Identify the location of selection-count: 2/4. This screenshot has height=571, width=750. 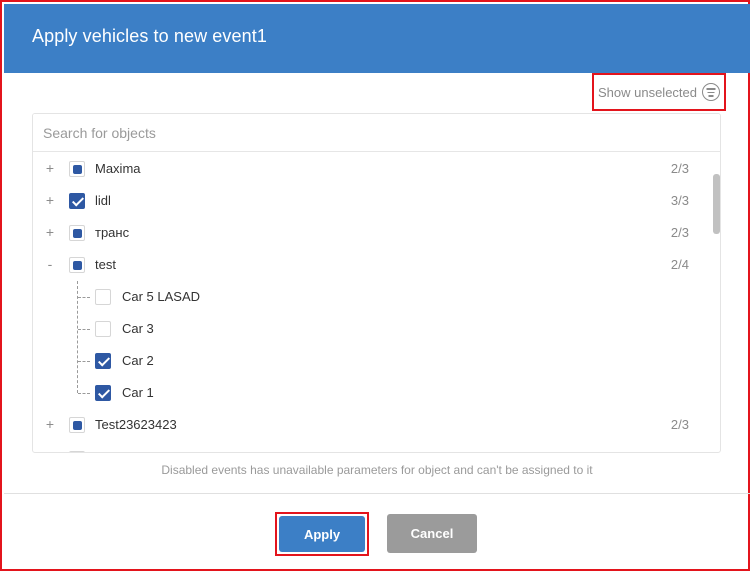
(679, 264).